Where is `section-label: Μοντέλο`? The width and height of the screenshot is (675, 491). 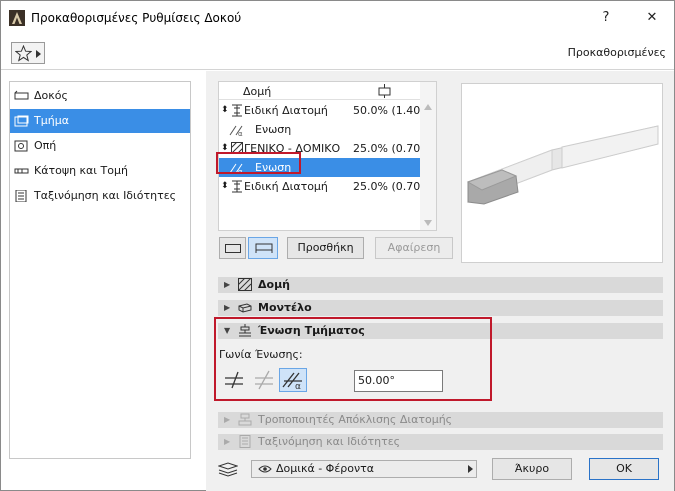 section-label: Μοντέλο is located at coordinates (285, 307).